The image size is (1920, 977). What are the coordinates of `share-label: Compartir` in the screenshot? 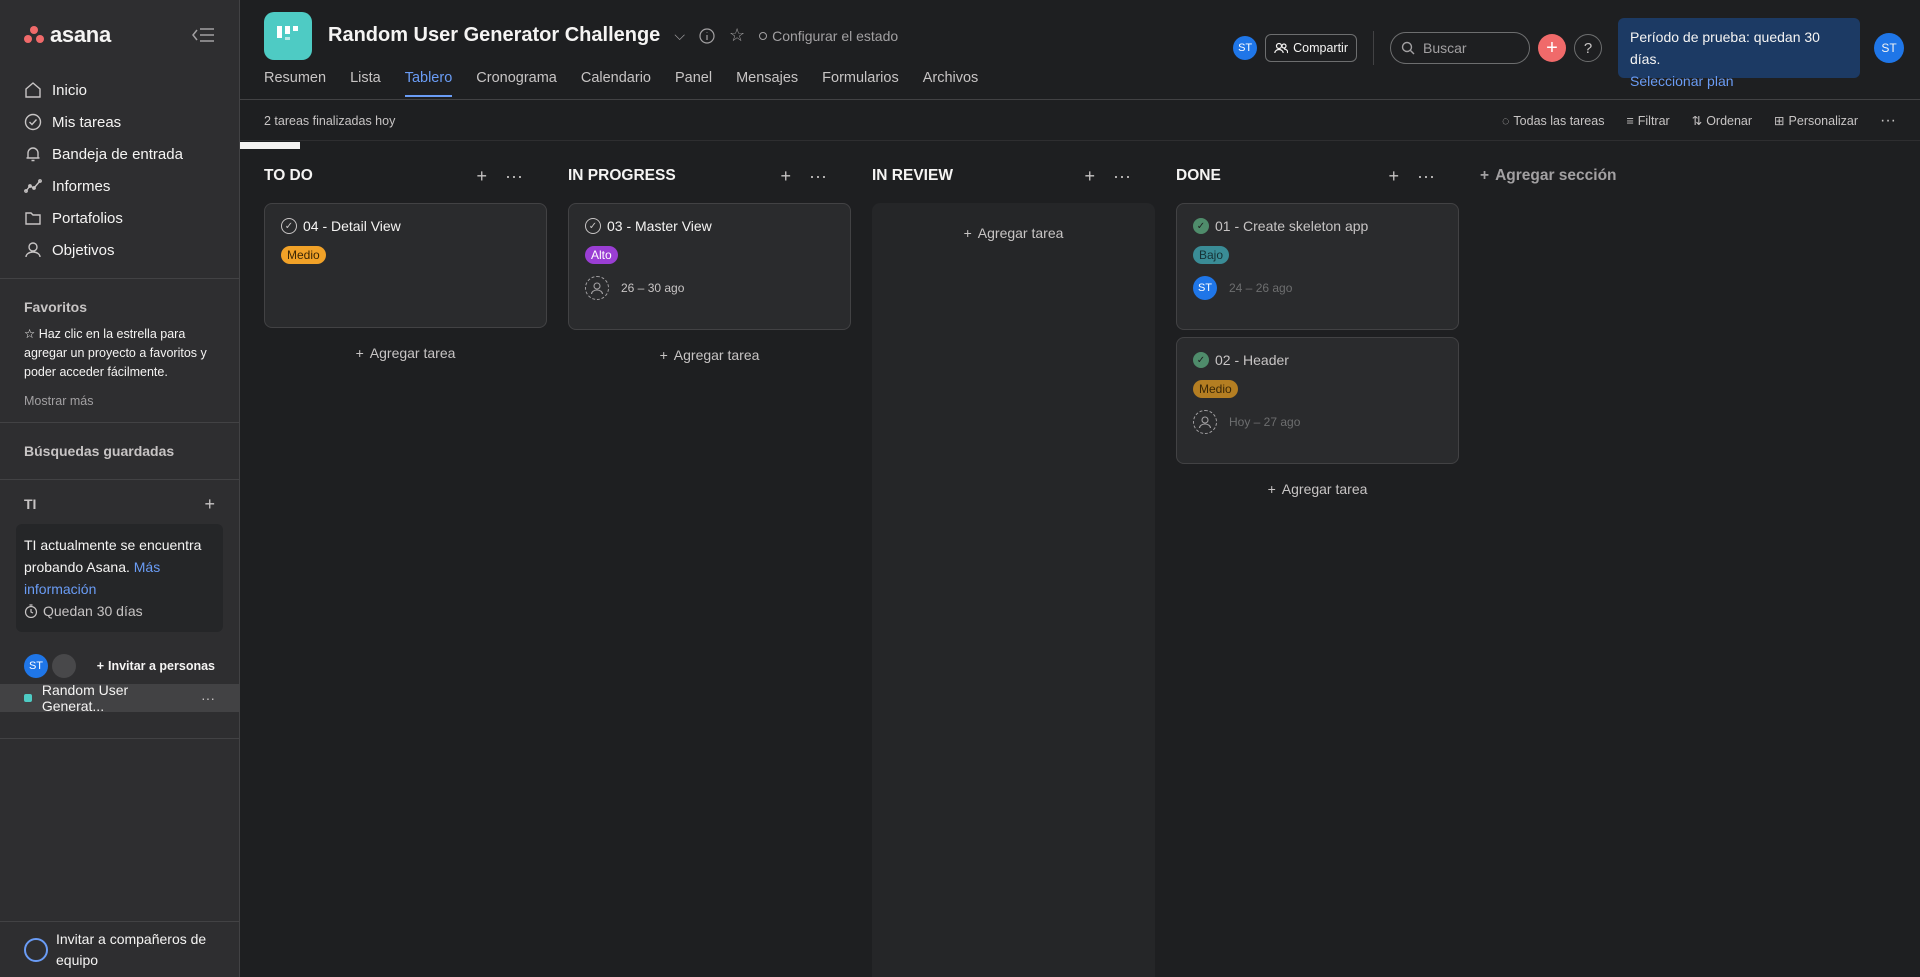 It's located at (1320, 48).